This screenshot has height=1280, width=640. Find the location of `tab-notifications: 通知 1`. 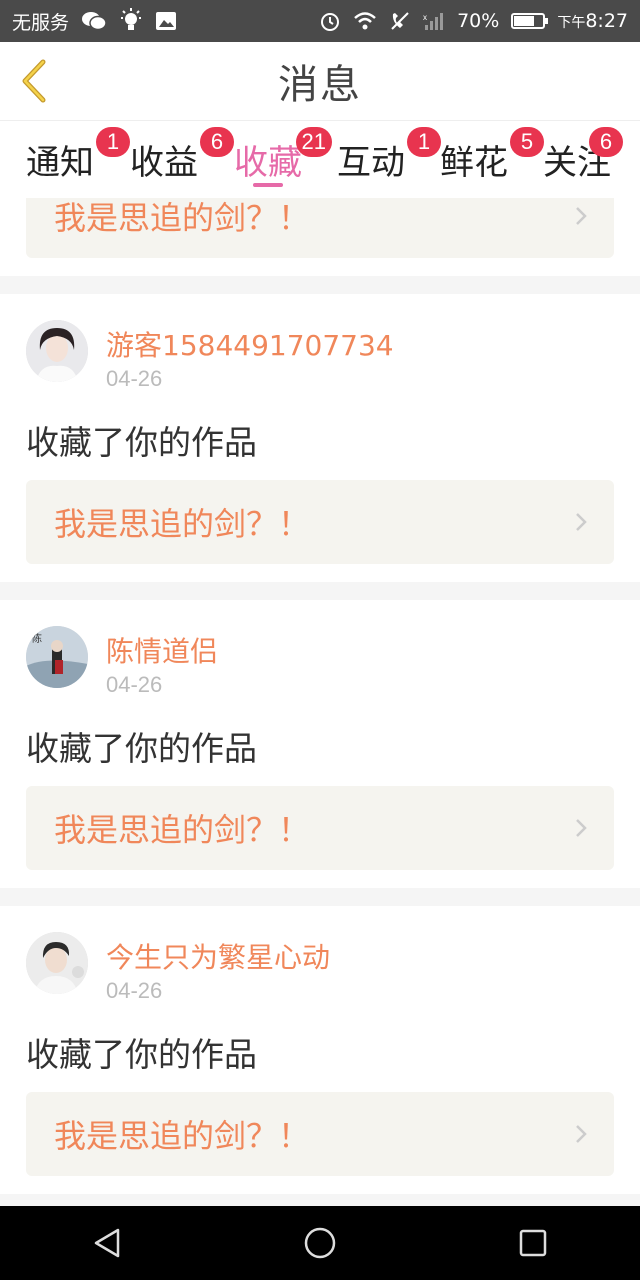

tab-notifications: 通知 1 is located at coordinates (78, 155).